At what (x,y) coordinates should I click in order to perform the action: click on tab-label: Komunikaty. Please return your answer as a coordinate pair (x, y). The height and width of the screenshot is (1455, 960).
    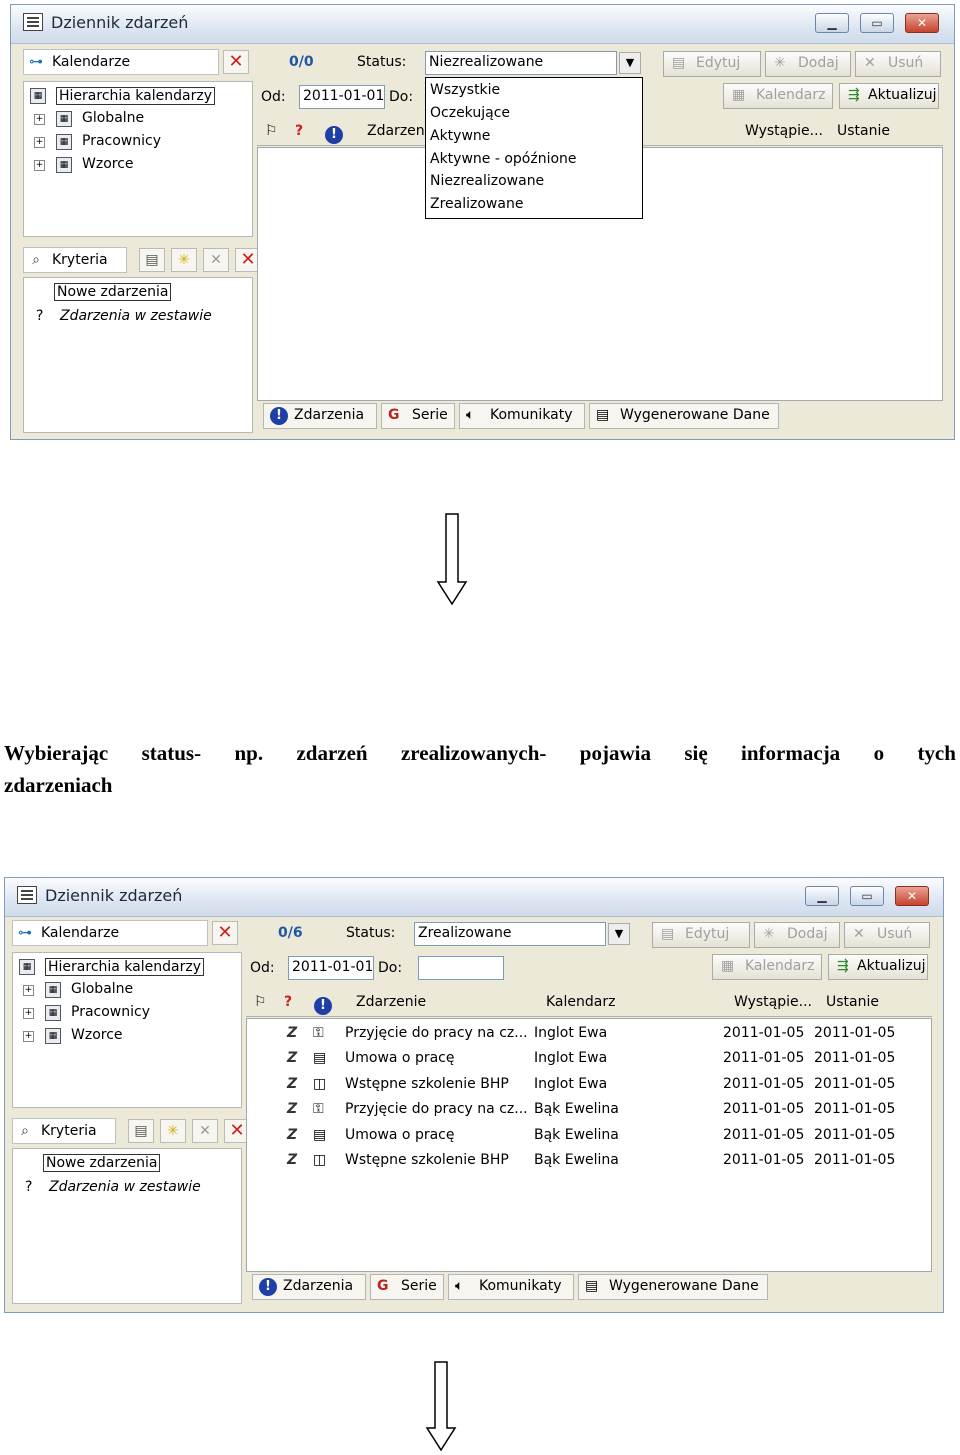
    Looking at the image, I should click on (531, 415).